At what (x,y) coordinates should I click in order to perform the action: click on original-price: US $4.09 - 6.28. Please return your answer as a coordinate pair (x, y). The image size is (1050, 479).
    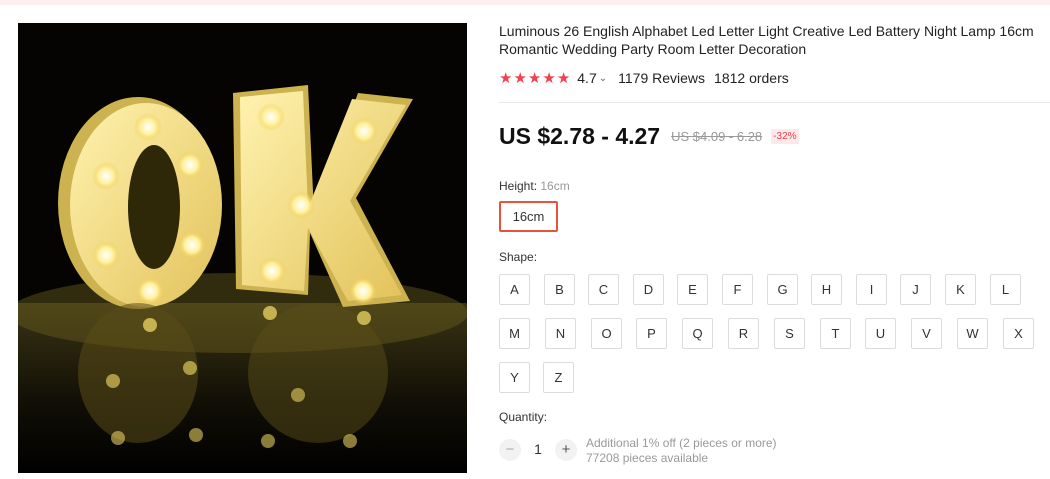
    Looking at the image, I should click on (717, 136).